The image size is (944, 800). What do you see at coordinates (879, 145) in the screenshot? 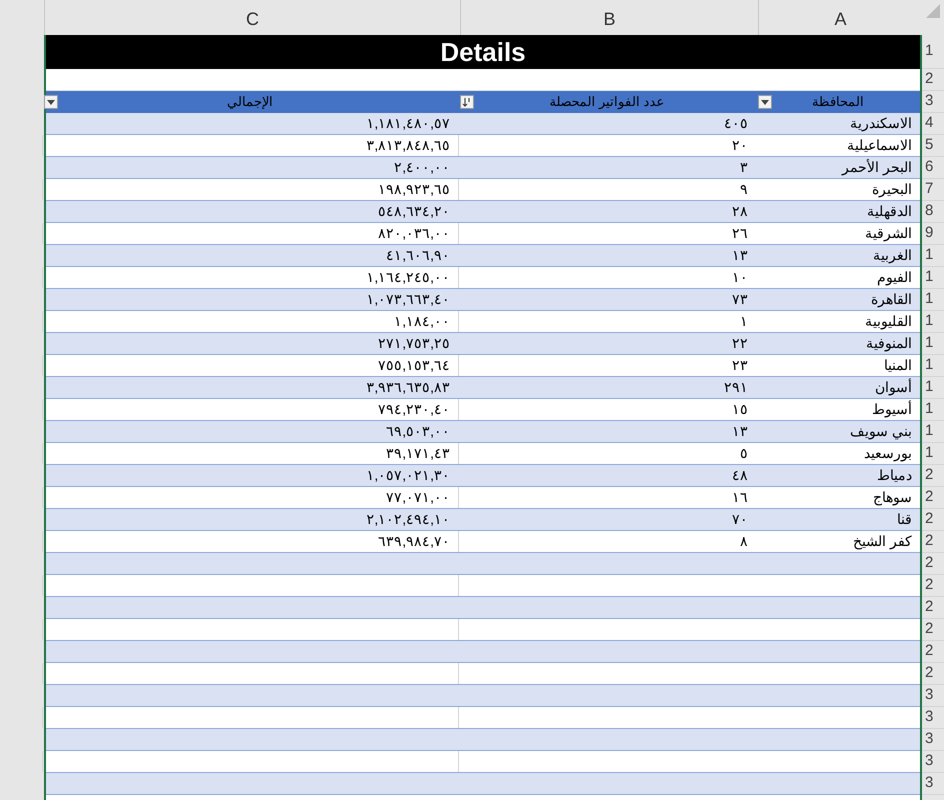
I see `table-cell-text: الاسماعيلية` at bounding box center [879, 145].